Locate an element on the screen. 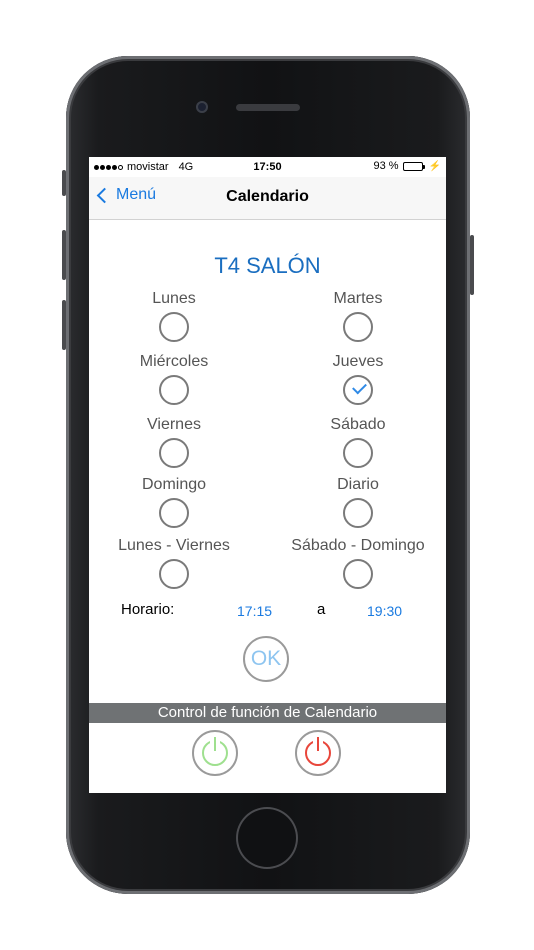  day-option: Lunes is located at coordinates (174, 316).